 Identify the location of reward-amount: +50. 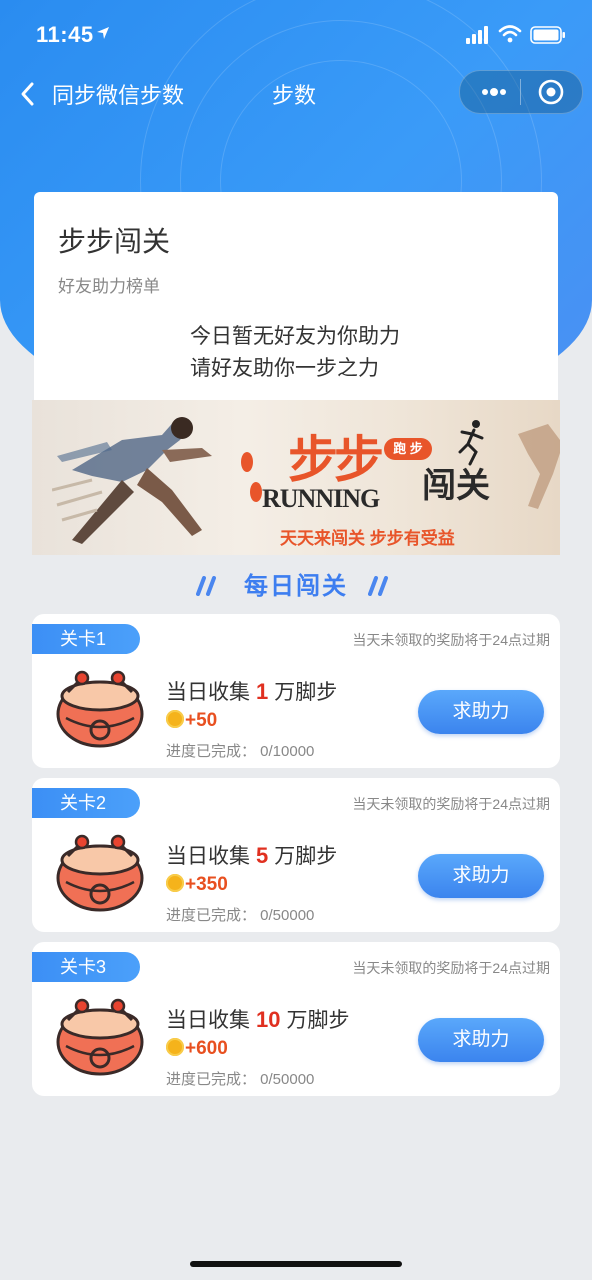
(201, 720).